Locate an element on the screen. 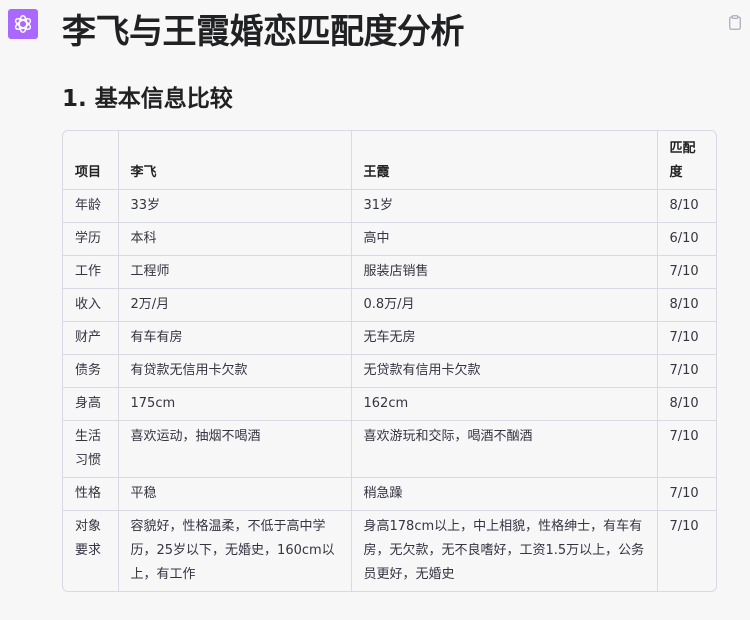  table-row: 生活习惯 喜欢运动，抽烟不喝酒 喜欢游玩和交际，喝酒不酗酒 7/10 is located at coordinates (389, 449).